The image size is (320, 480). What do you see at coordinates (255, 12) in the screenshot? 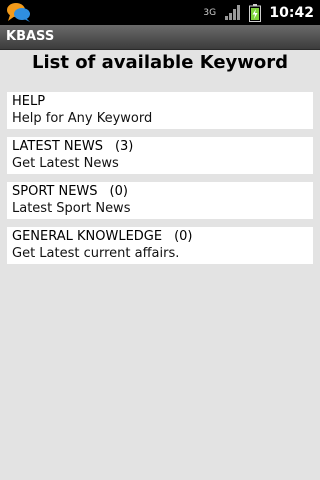
I see `battery-charging-icon` at bounding box center [255, 12].